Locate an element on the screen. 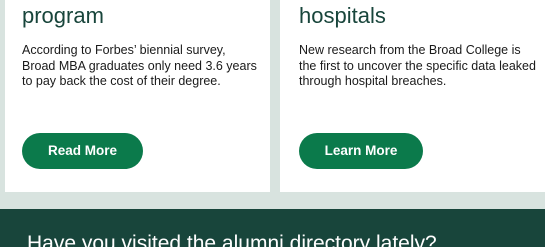 This screenshot has height=247, width=545. card-title: program is located at coordinates (63, 16).